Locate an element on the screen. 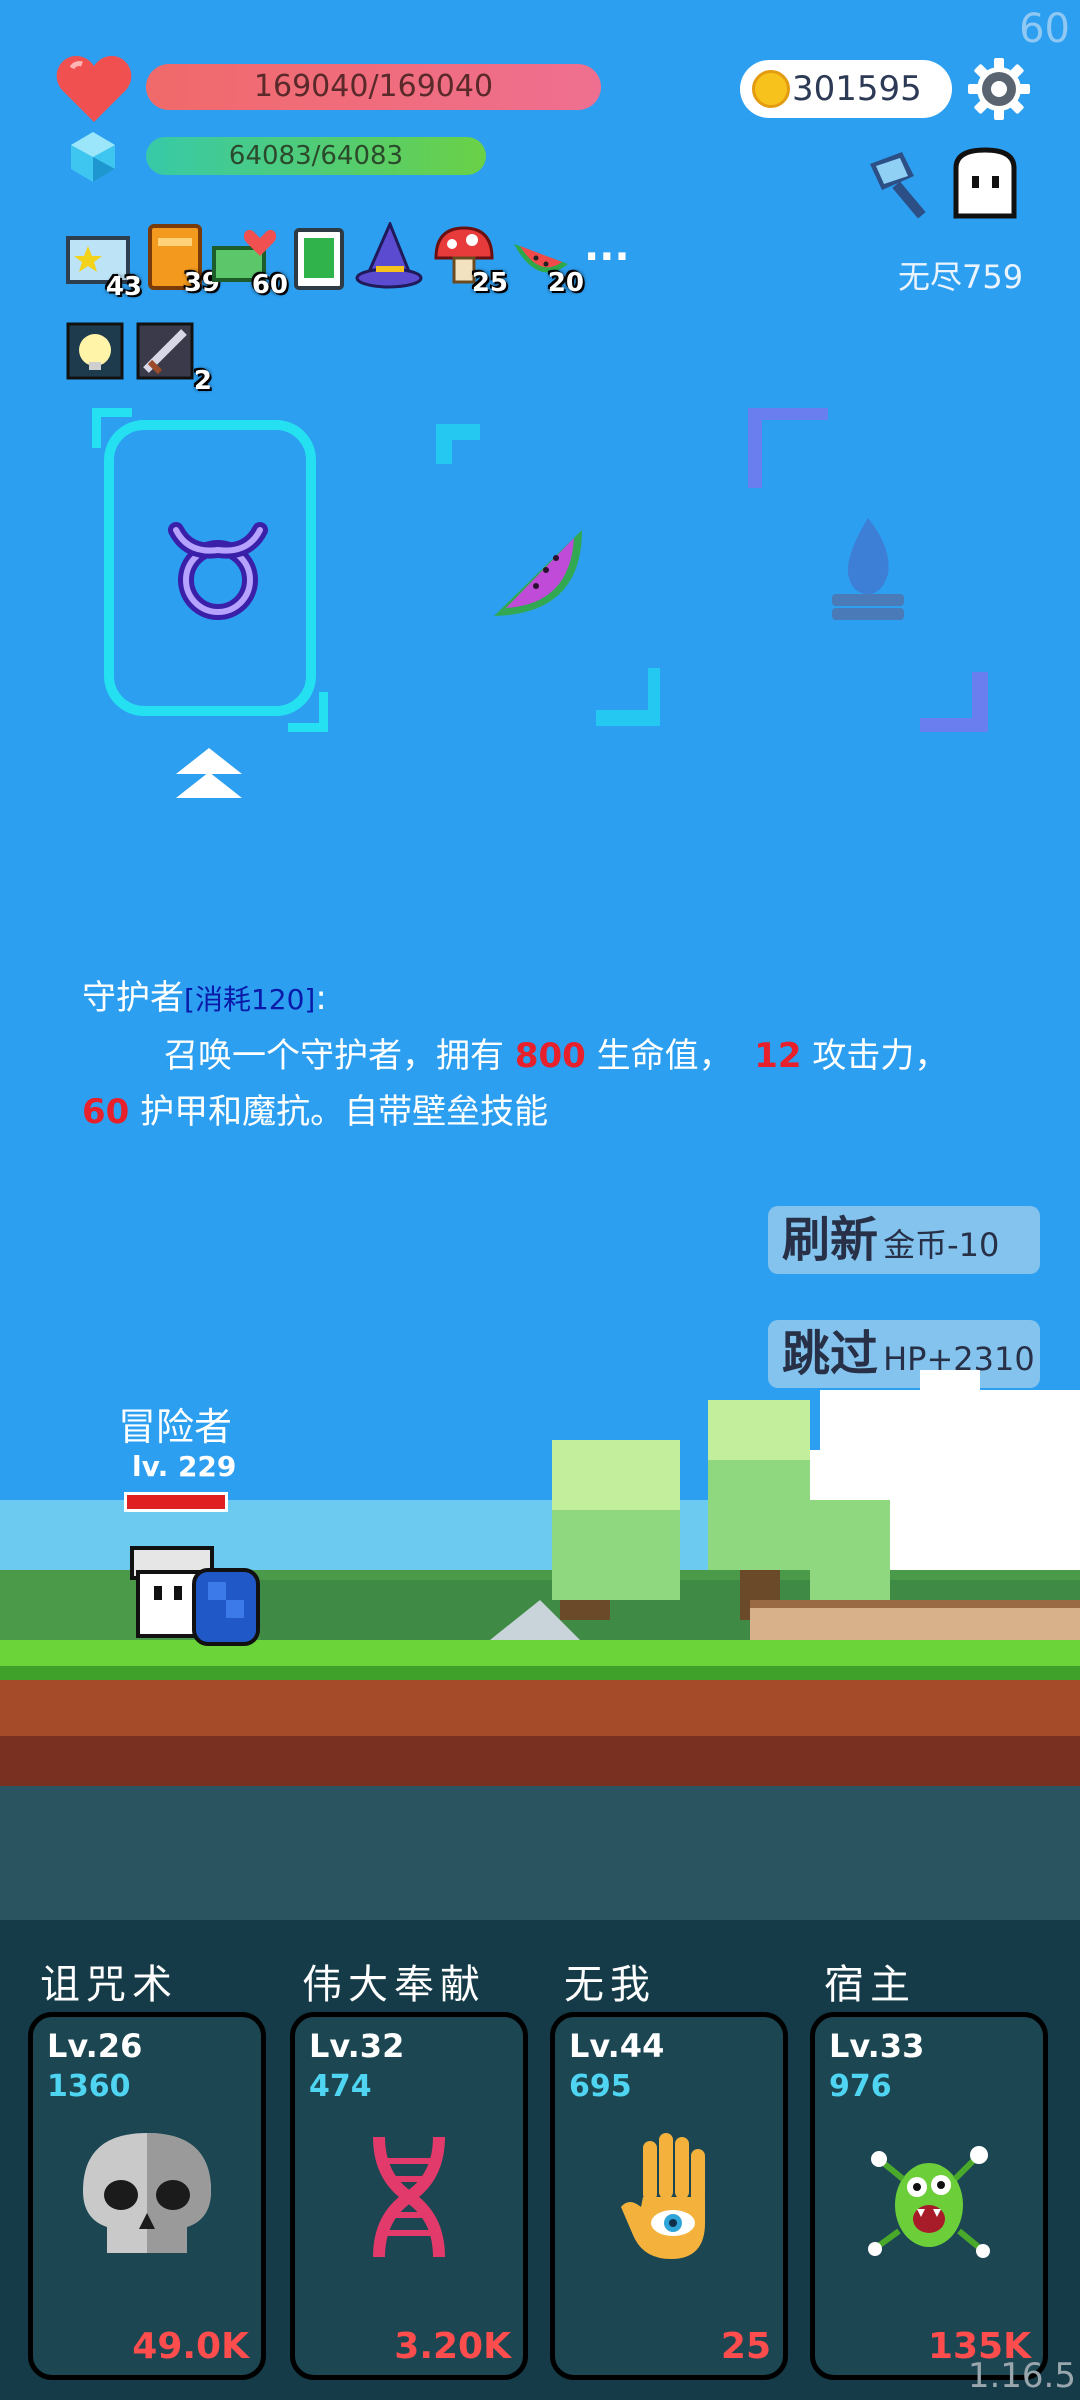 The height and width of the screenshot is (2400, 1080). hp-value: 169040/169040 is located at coordinates (373, 86).